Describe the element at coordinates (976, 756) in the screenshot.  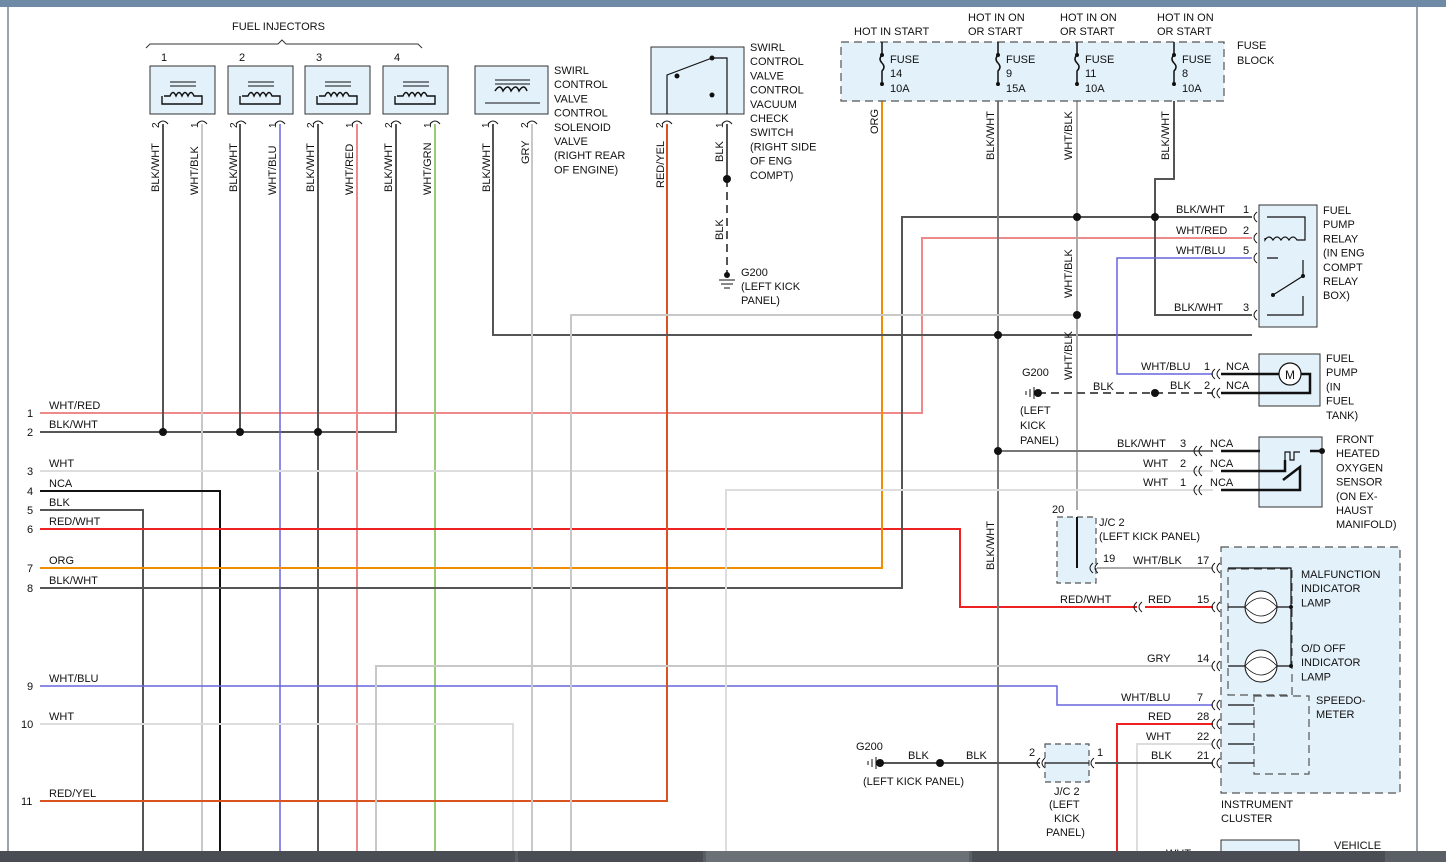
I see `jc2b-blk2: BLK` at that location.